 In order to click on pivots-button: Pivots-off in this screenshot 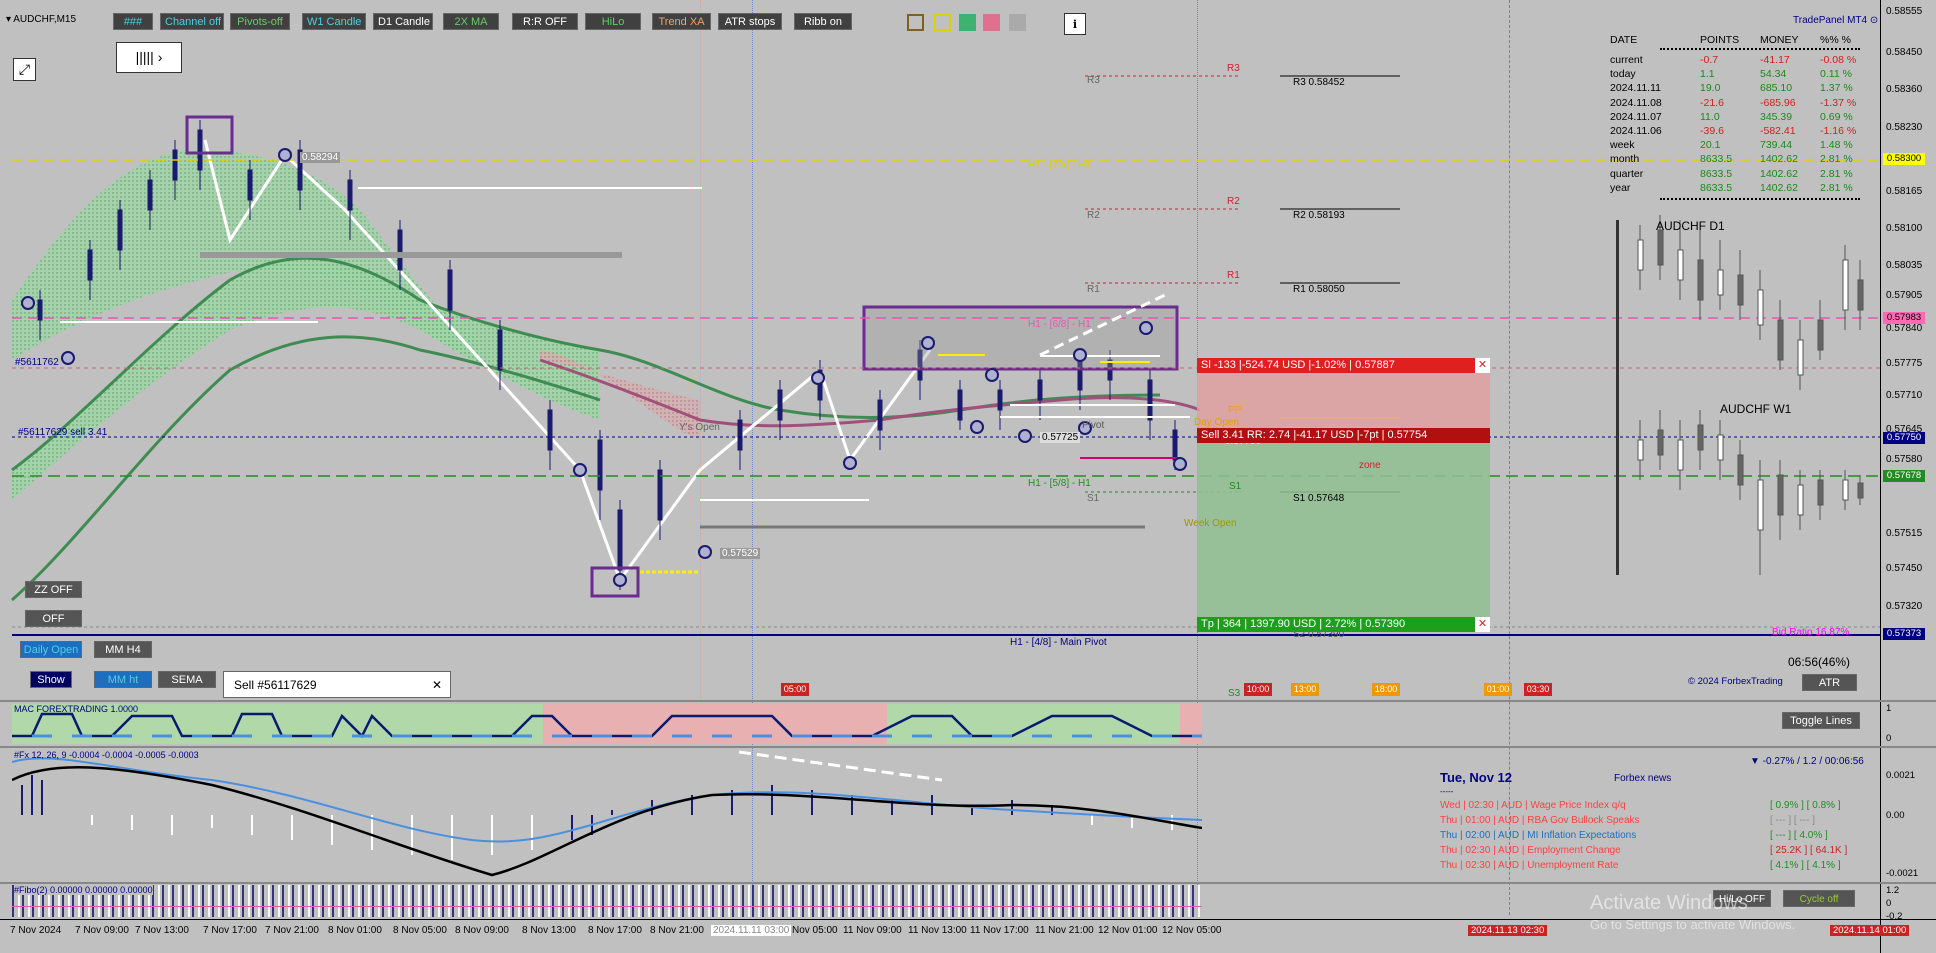, I will do `click(260, 21)`.